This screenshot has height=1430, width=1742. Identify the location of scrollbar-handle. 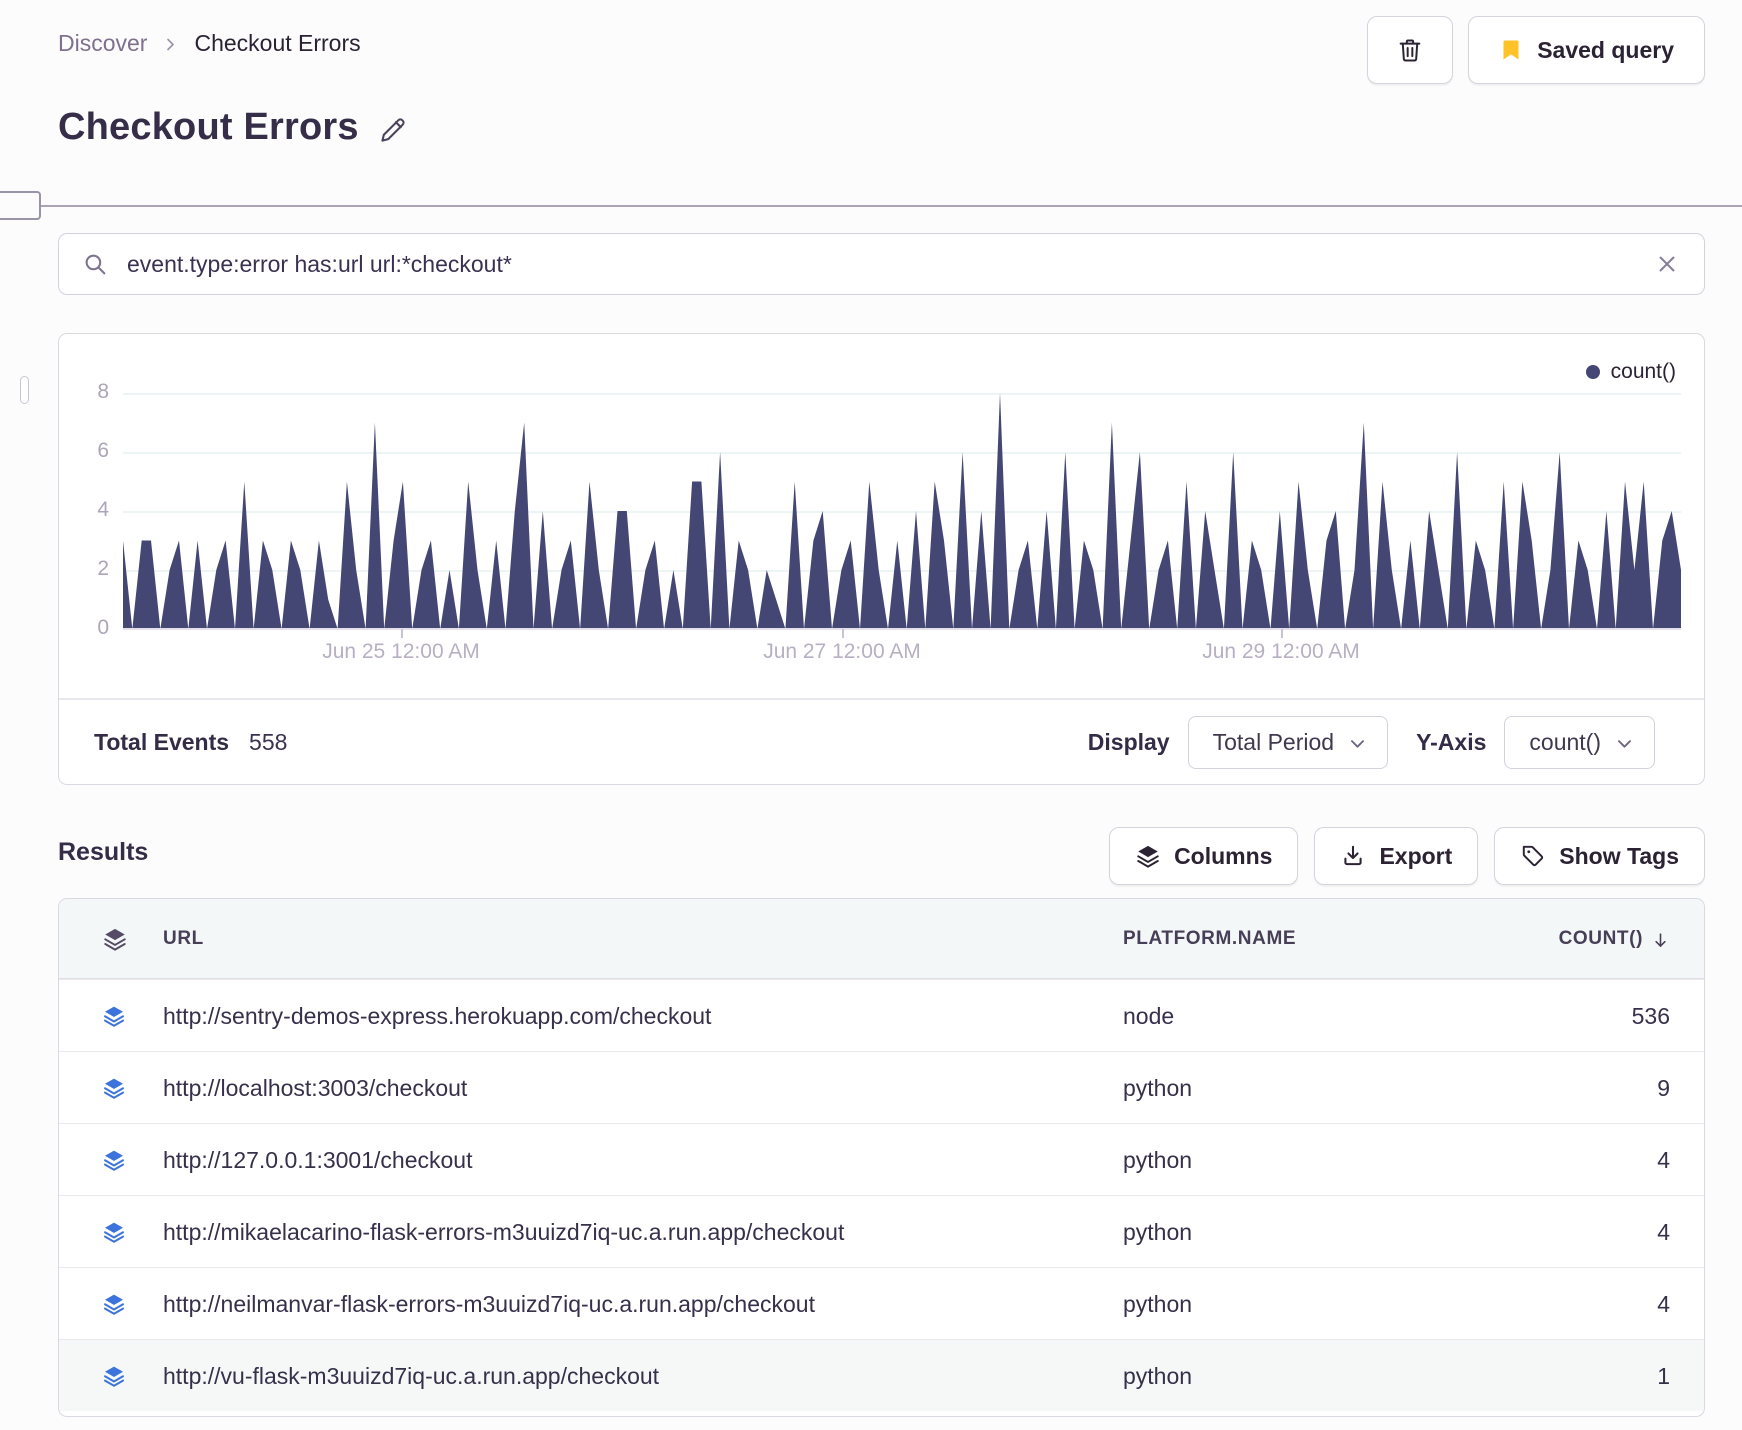
(24, 390).